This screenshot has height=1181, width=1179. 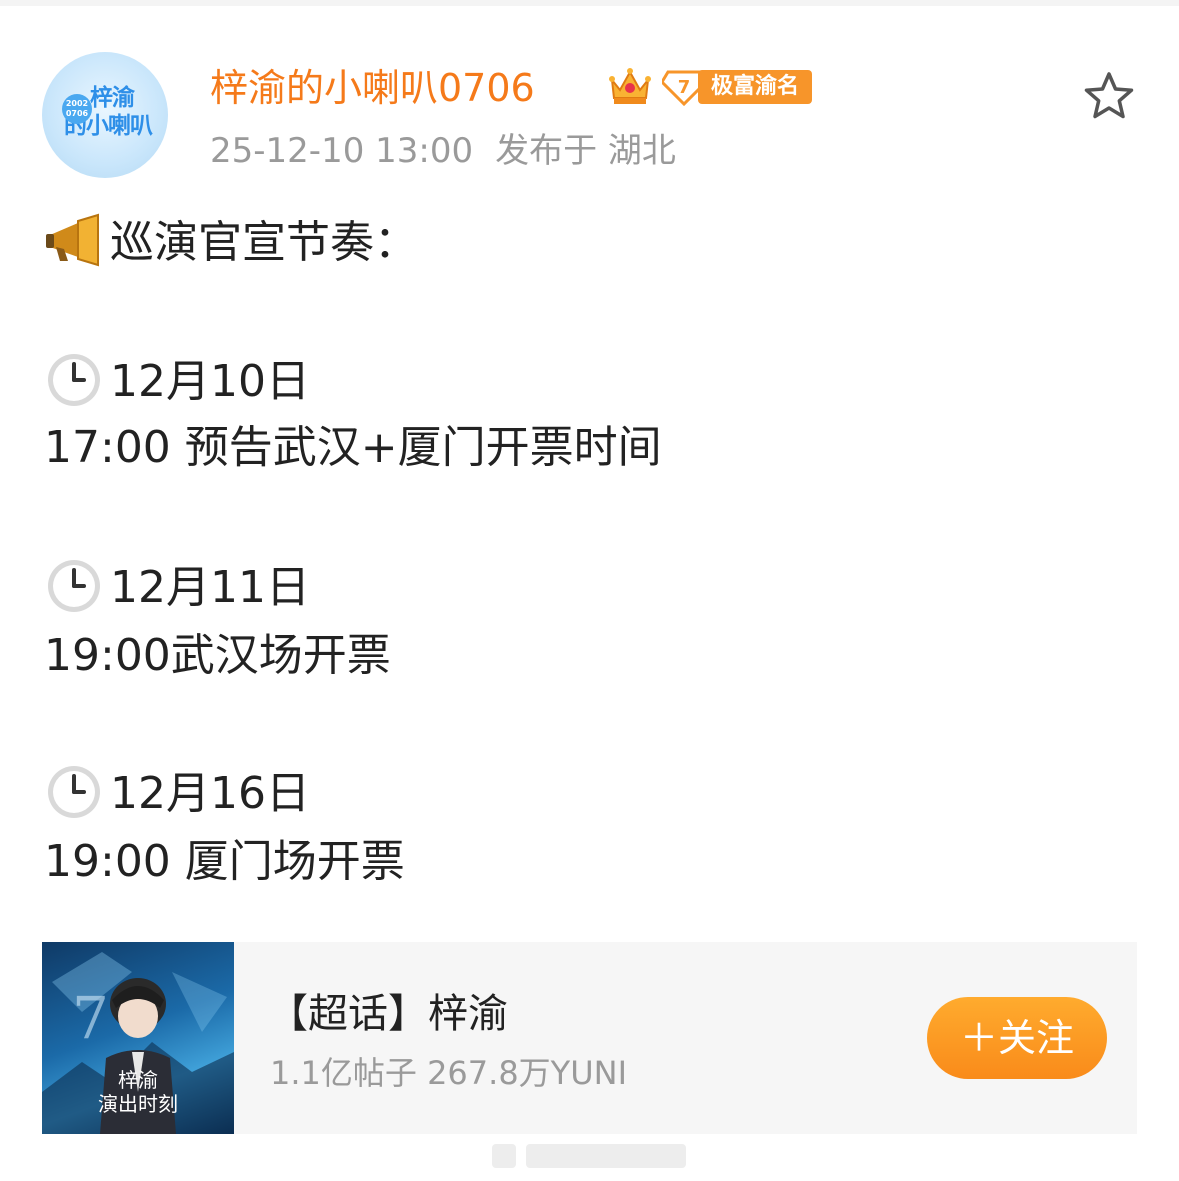 I want to click on post-meta: 25-12-10 13:00 发布于 湖北, so click(x=443, y=151).